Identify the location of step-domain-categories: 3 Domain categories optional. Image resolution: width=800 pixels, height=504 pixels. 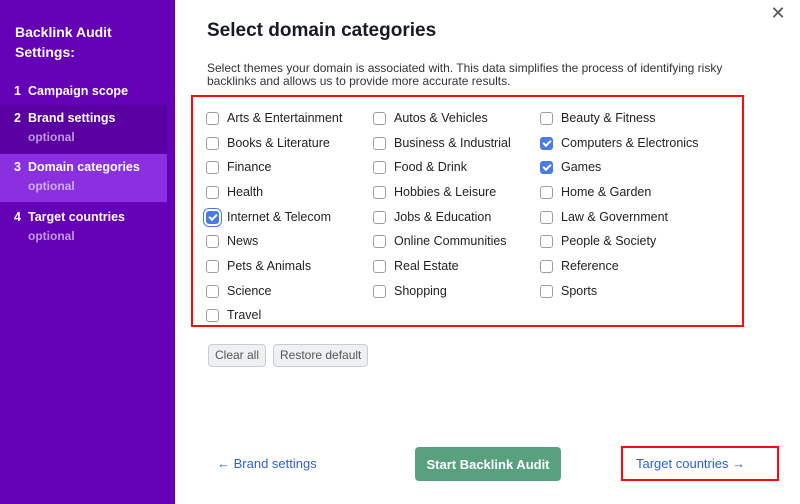
(83, 178).